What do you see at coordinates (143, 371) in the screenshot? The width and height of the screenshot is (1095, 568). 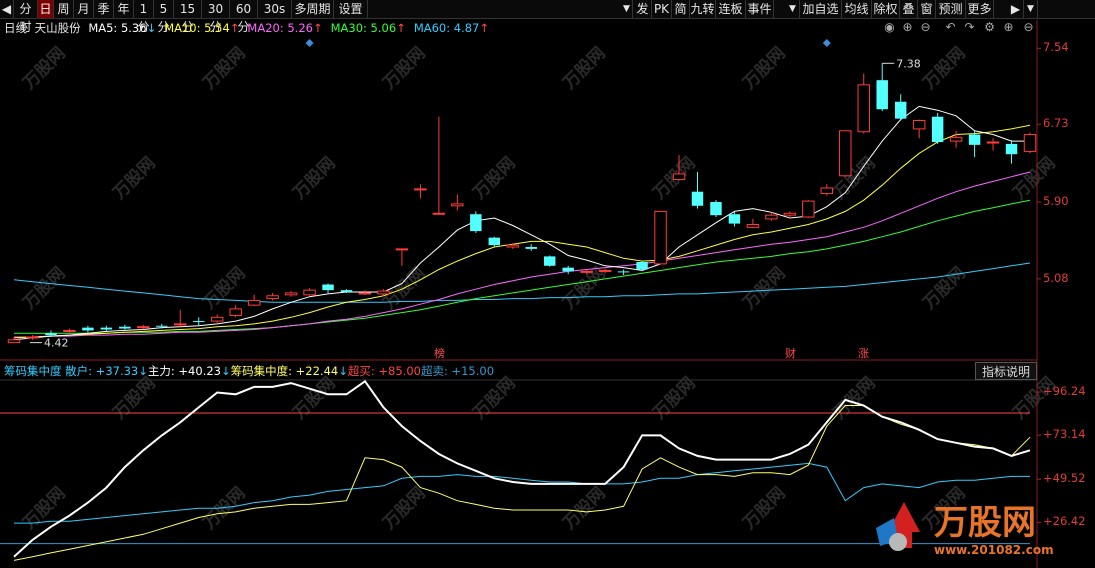 I see `indicator-legend-arrow-0: ↓` at bounding box center [143, 371].